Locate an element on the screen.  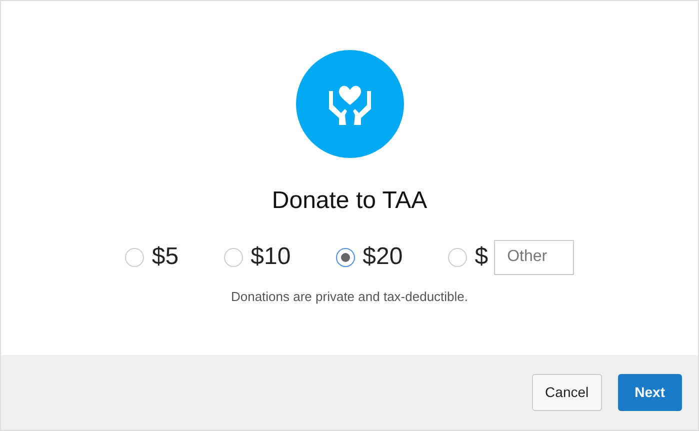
amount-label: $10 is located at coordinates (270, 257).